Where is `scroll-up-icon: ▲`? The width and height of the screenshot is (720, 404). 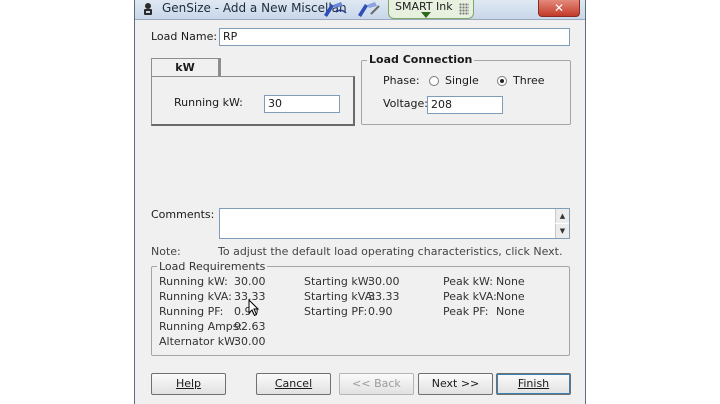
scroll-up-icon: ▲ is located at coordinates (562, 216).